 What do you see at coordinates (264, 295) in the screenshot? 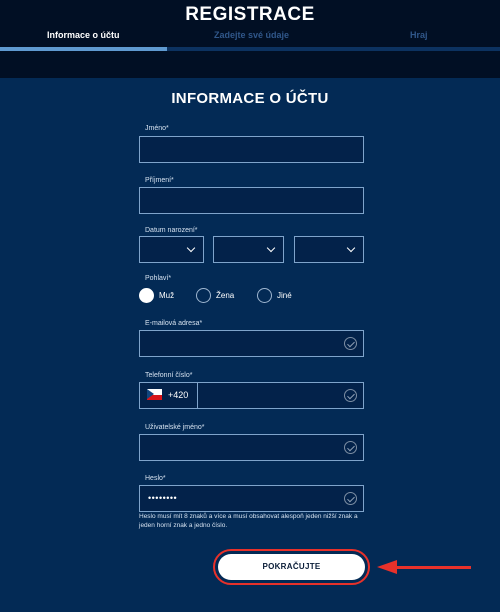
I see `gender-radio-other` at bounding box center [264, 295].